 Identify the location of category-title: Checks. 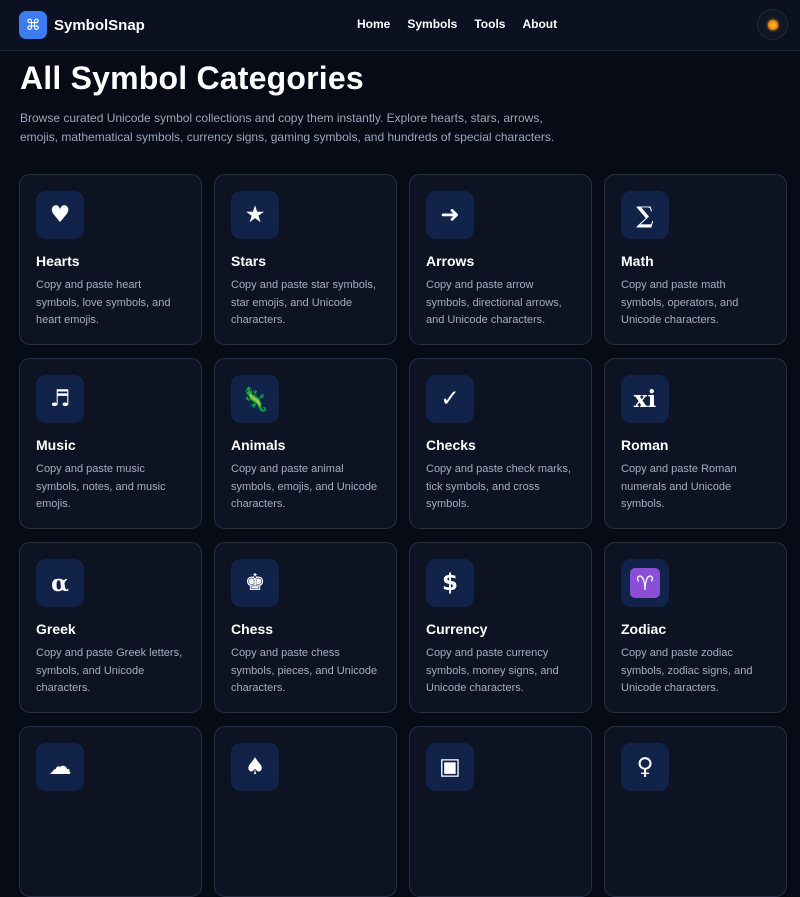
(451, 445).